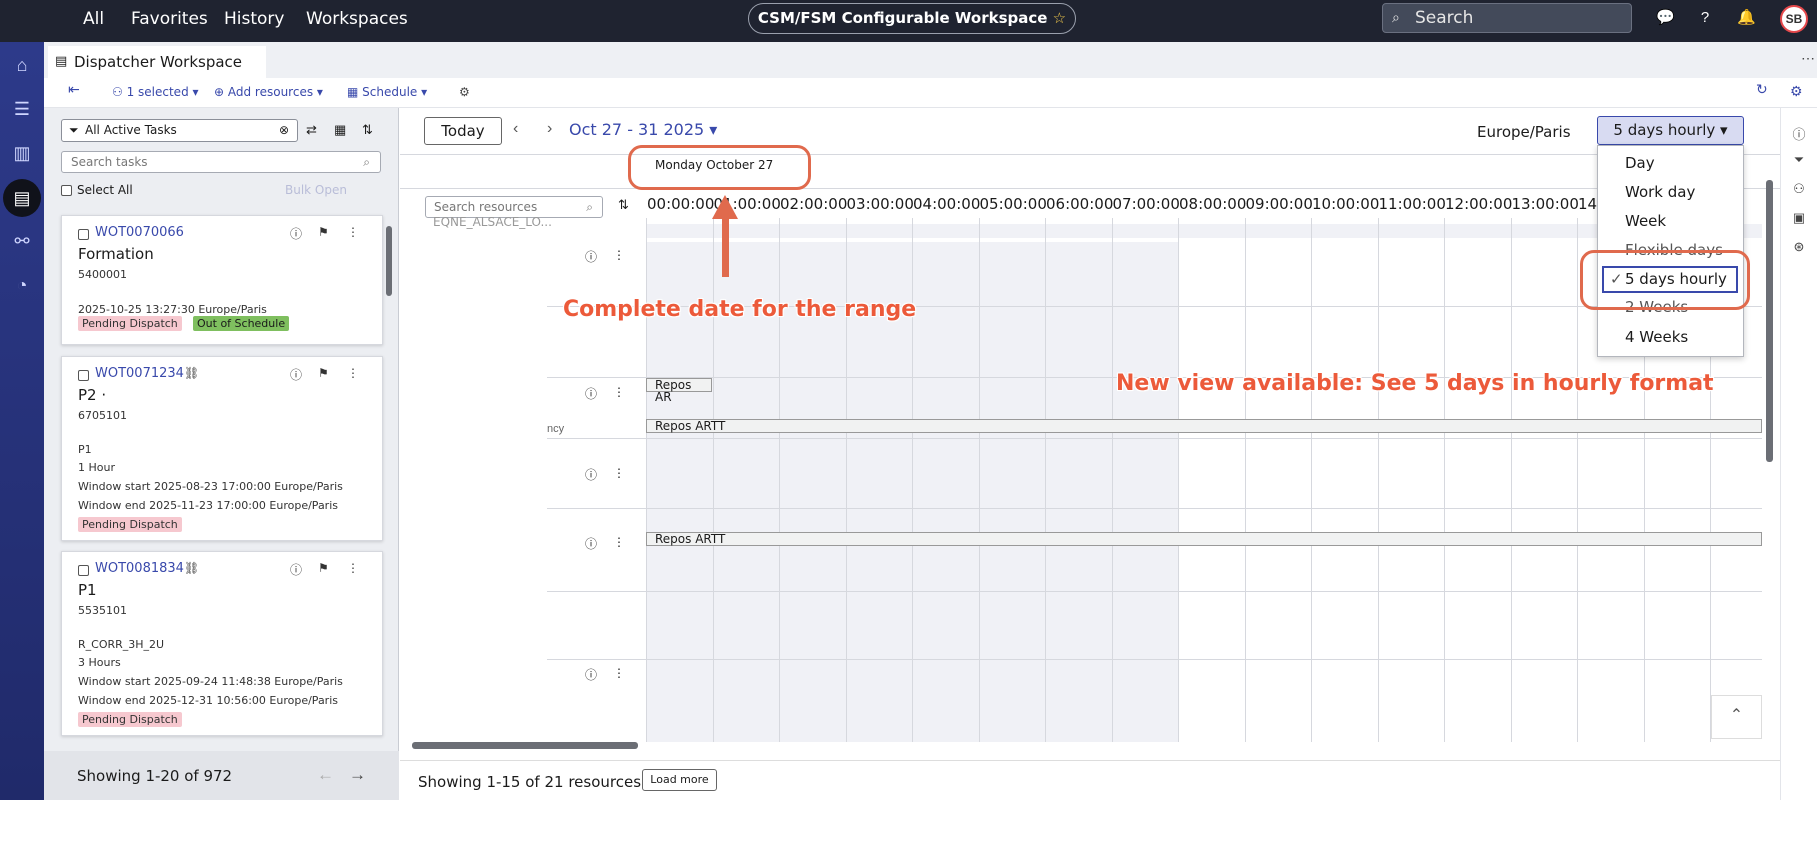  I want to click on handshake-icon: ⚯, so click(22, 241).